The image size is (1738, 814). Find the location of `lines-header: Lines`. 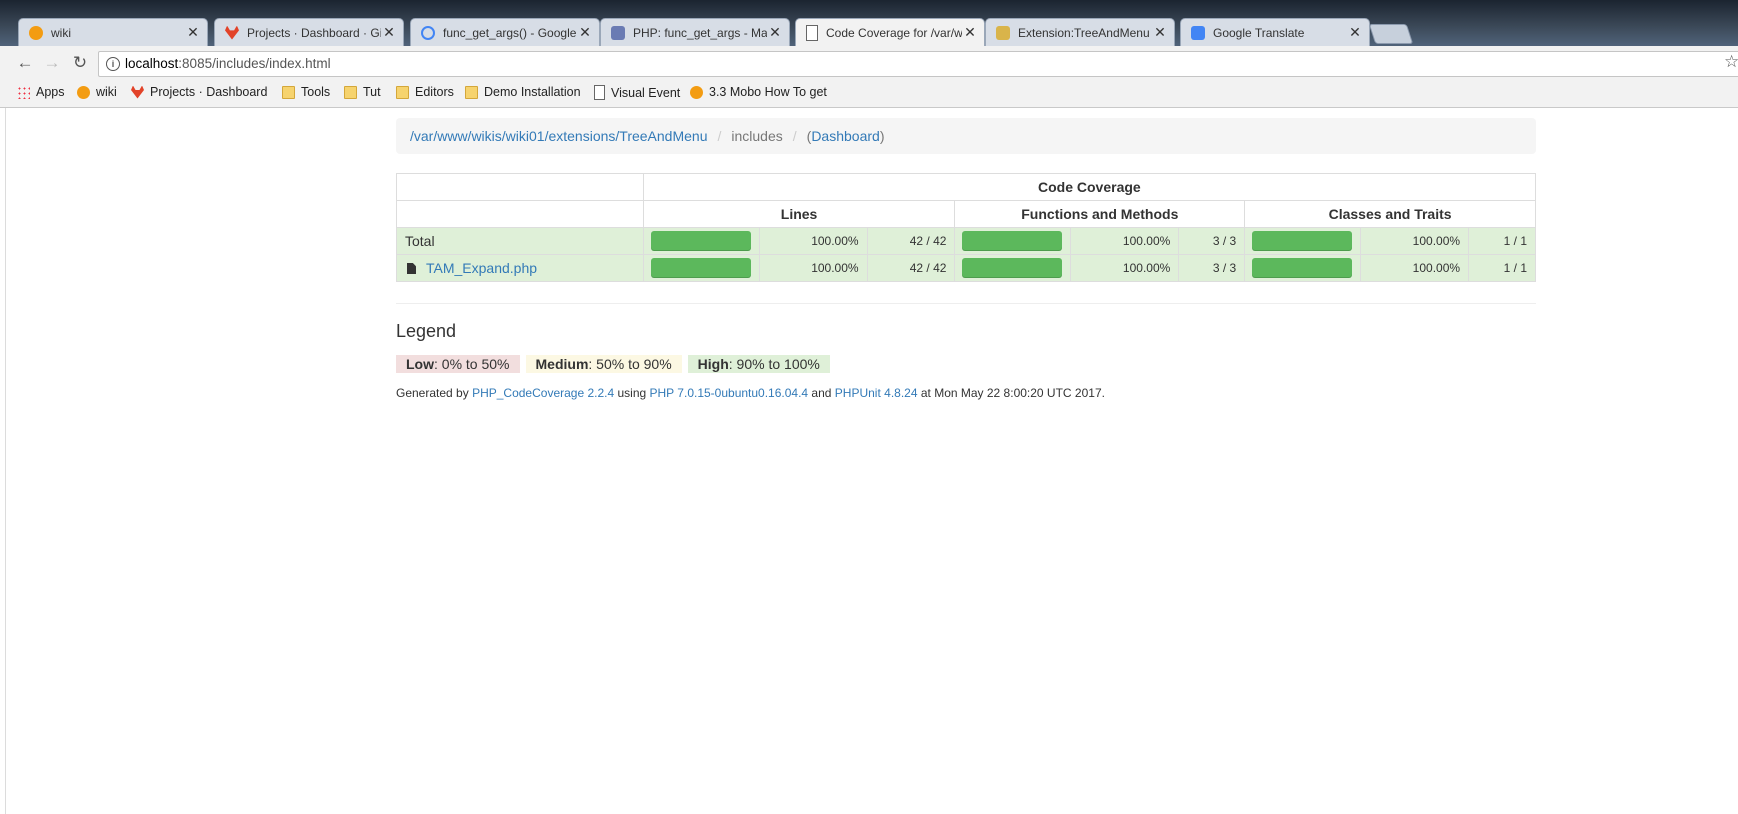

lines-header: Lines is located at coordinates (799, 214).